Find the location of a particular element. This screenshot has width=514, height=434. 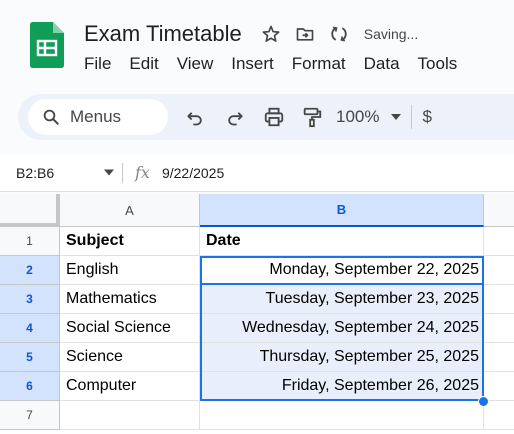

cell-c5 is located at coordinates (499, 357).